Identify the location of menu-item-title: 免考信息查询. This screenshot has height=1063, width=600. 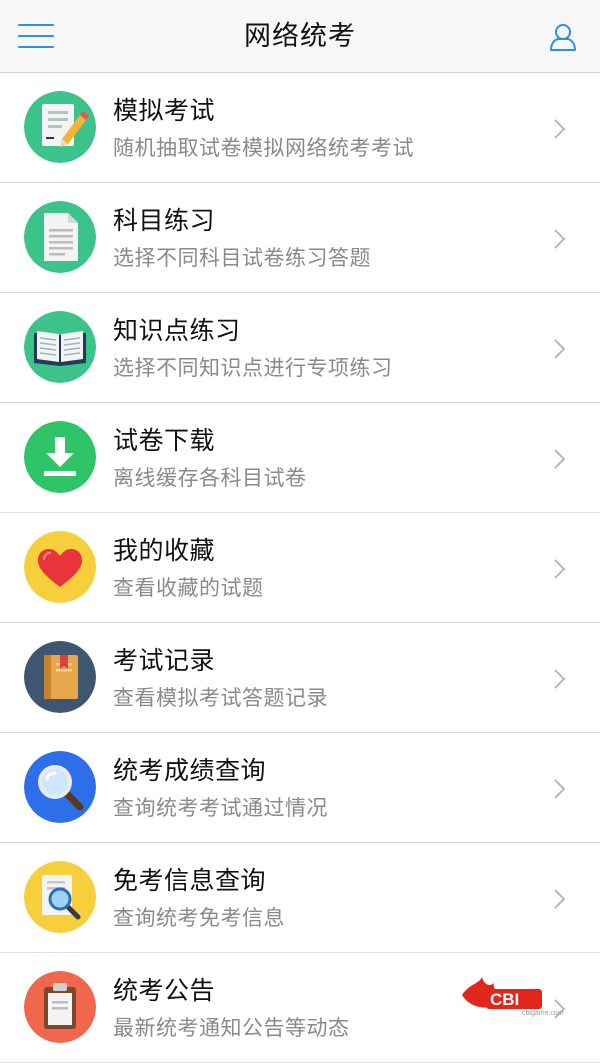
(190, 880).